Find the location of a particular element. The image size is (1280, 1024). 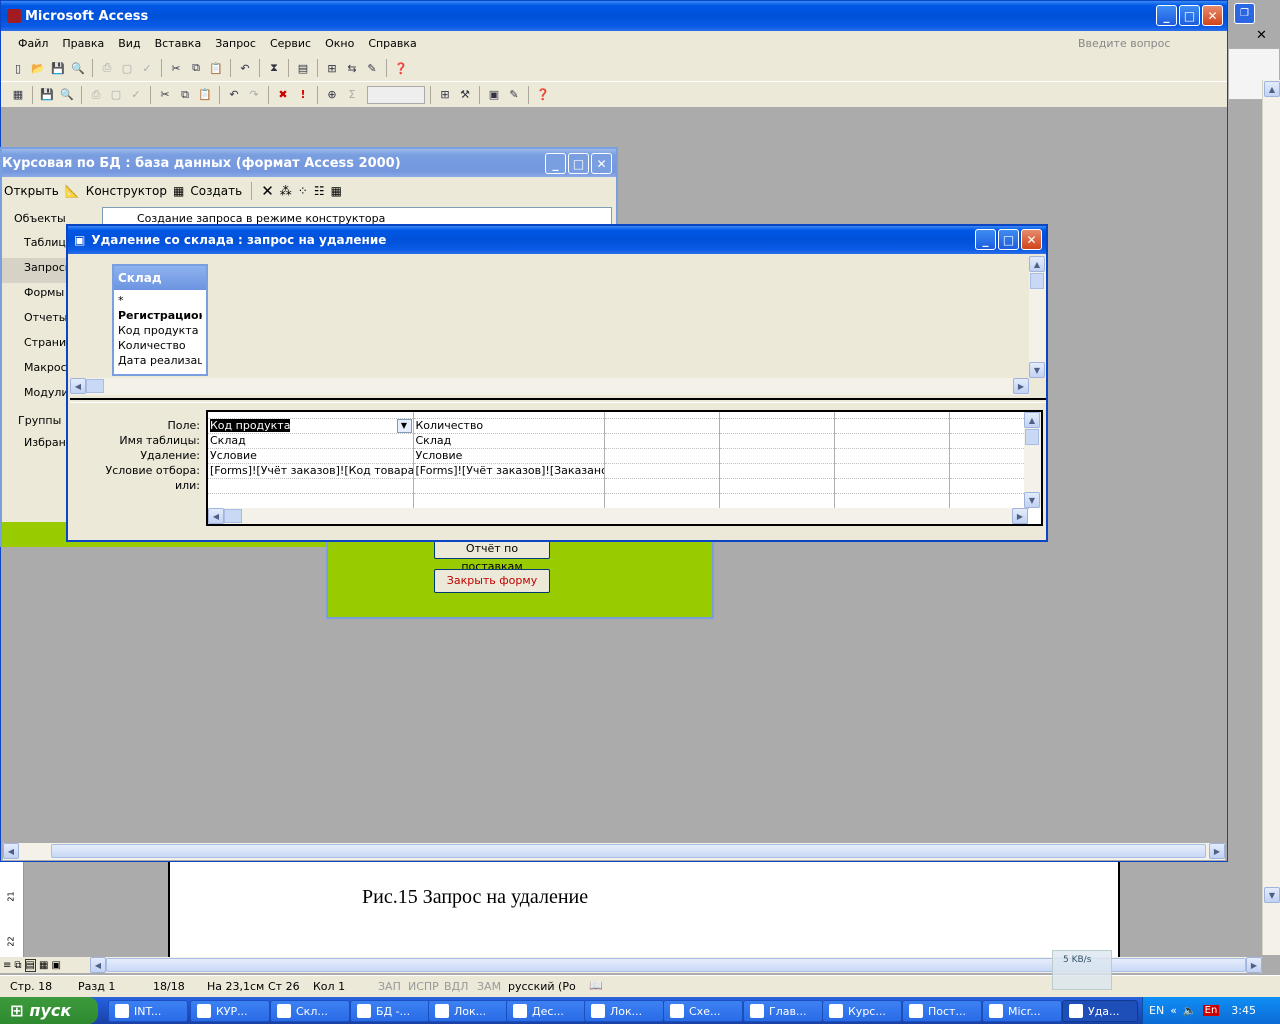

table-pane-vscroll: ▲ ▼ is located at coordinates (1037, 317).